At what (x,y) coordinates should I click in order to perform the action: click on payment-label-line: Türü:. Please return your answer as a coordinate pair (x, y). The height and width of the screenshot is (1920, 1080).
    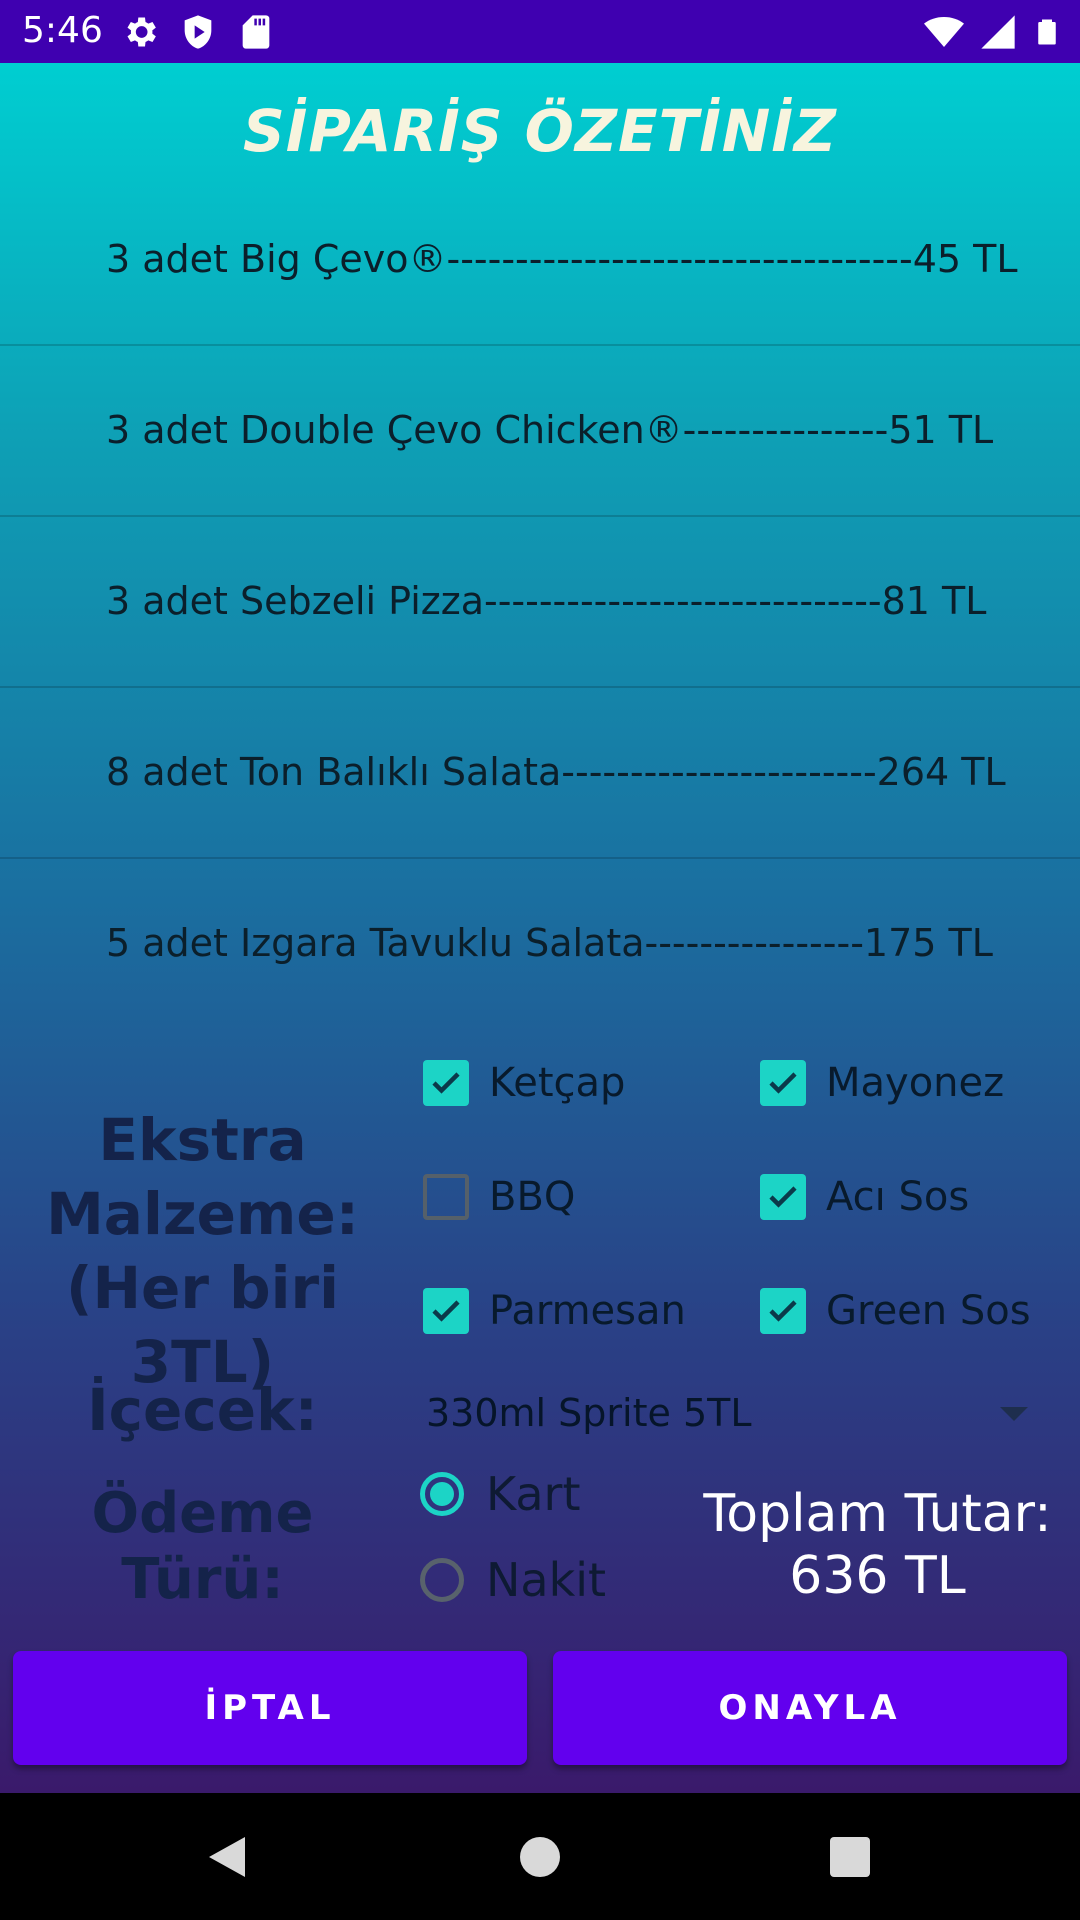
    Looking at the image, I should click on (202, 1579).